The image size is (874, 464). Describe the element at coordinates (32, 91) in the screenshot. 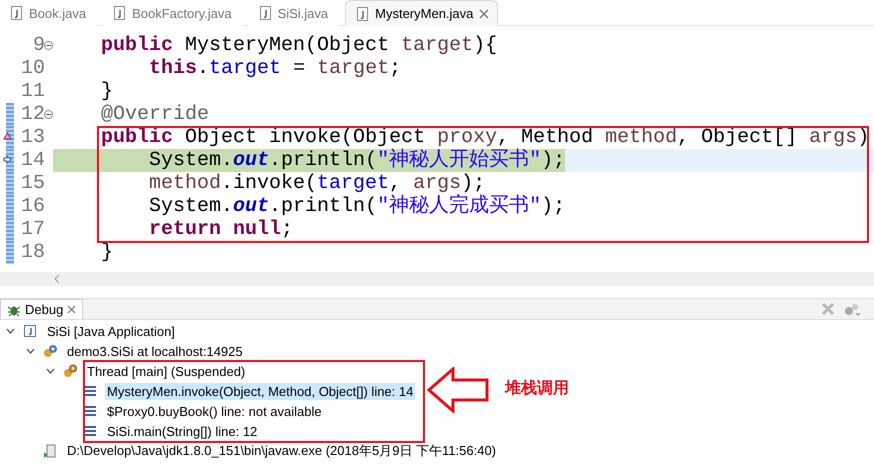

I see `line-number: 11` at that location.